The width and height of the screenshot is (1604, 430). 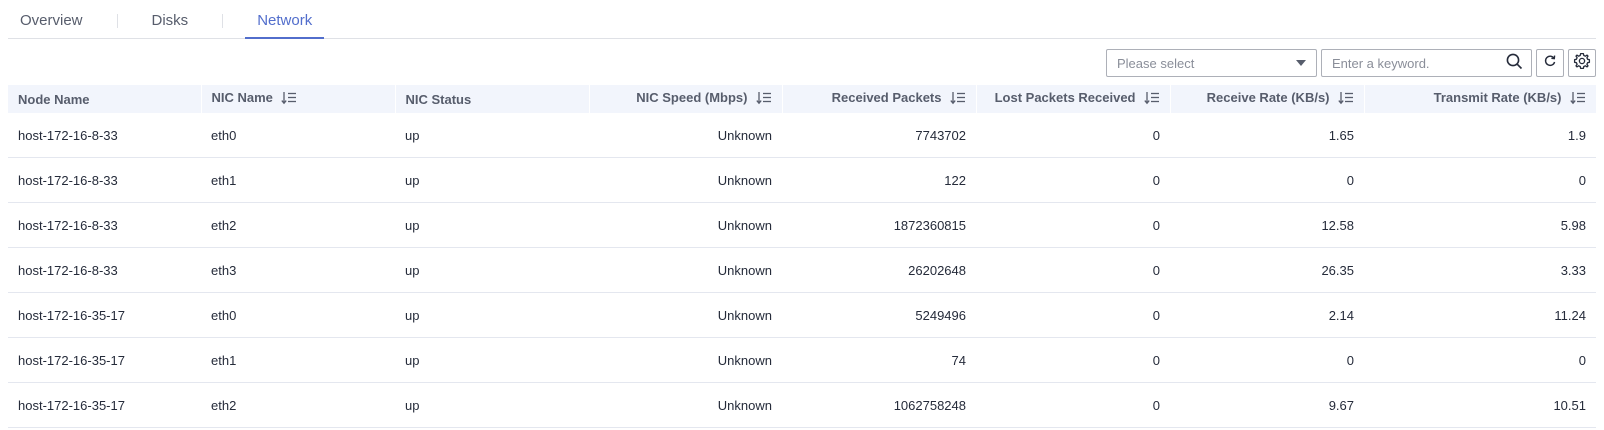 What do you see at coordinates (692, 98) in the screenshot?
I see `column-label: NIC Speed (Mbps)` at bounding box center [692, 98].